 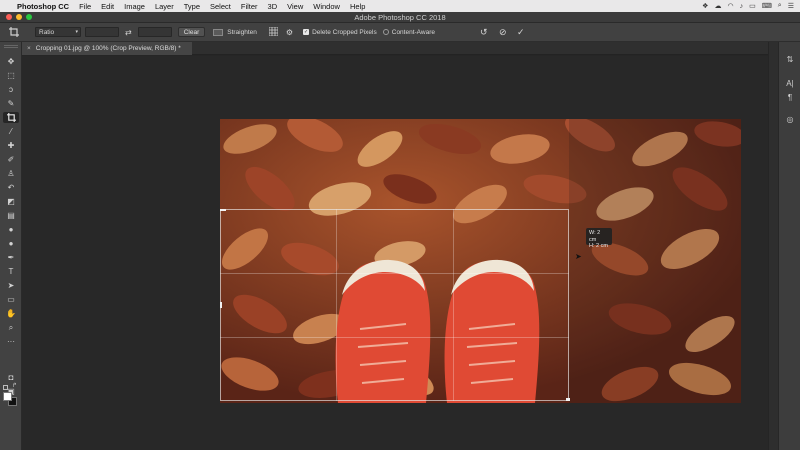 I want to click on status-icons: ❖ ☁ ◠ ♪ ▭ ⌨ ⌕ ☰, so click(x=748, y=6).